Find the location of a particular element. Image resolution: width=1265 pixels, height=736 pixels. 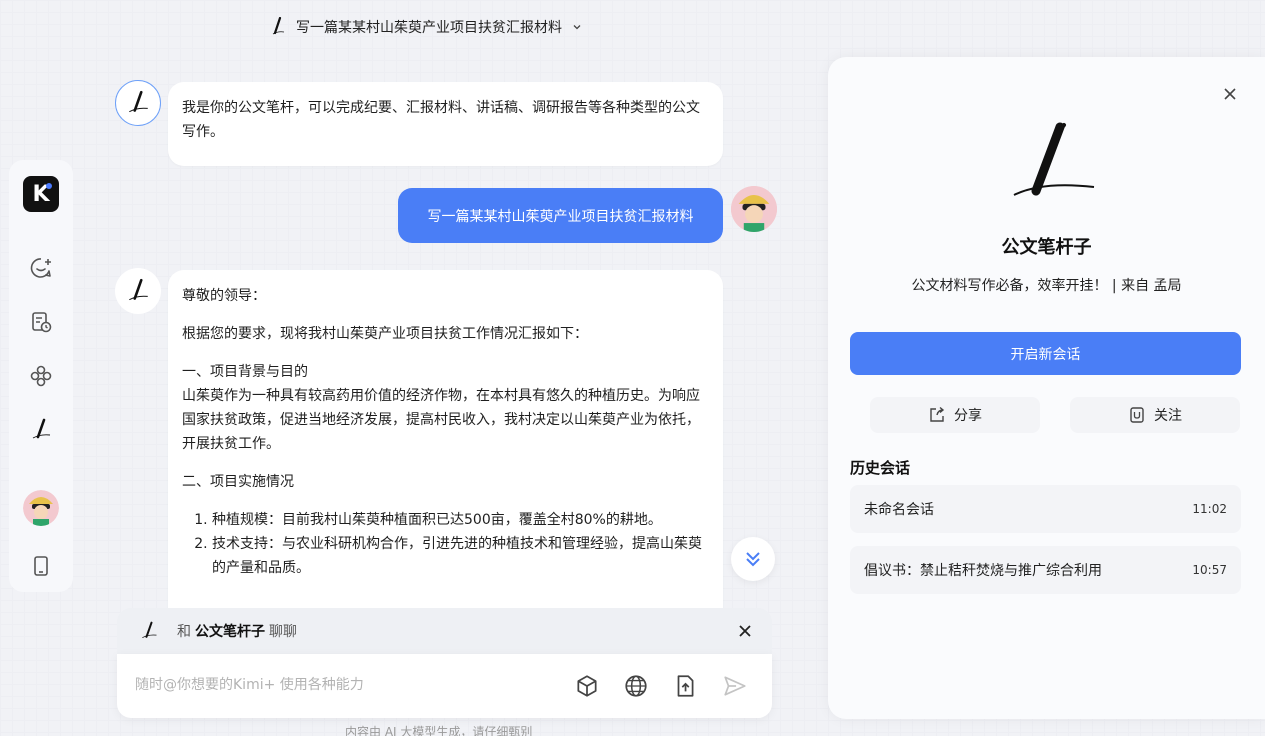

history-item-time: 10:57 is located at coordinates (1209, 570).